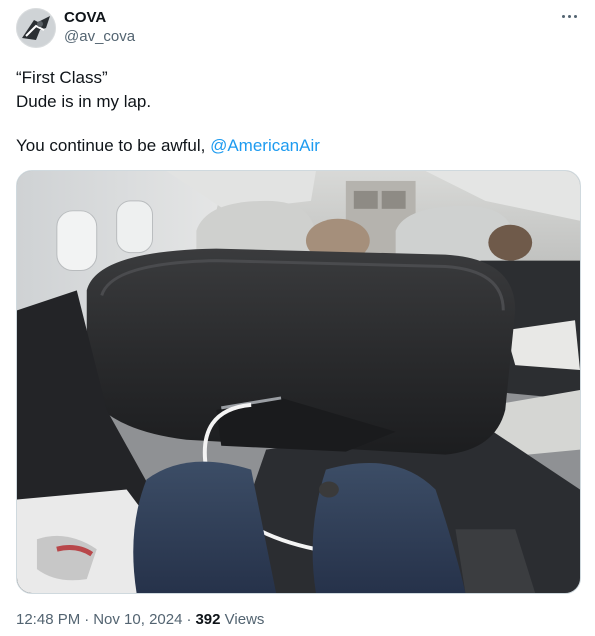 Image resolution: width=595 pixels, height=636 pixels. I want to click on author-handle: @av_cova, so click(99, 37).